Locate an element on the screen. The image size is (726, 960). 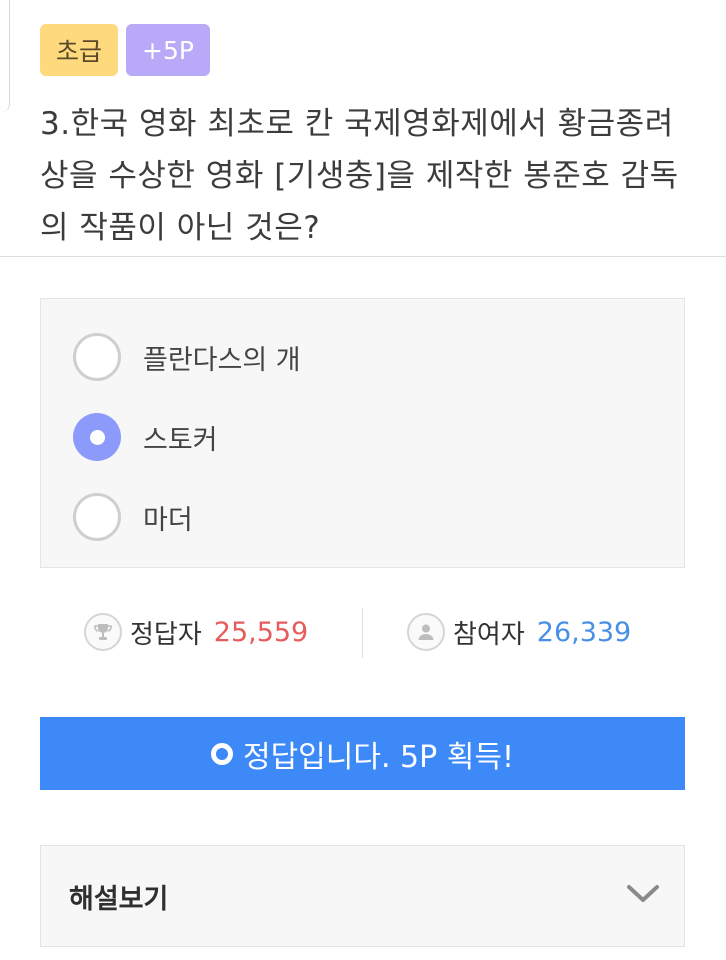
participants-count-stat: 참여자 26,339 is located at coordinates (519, 632).